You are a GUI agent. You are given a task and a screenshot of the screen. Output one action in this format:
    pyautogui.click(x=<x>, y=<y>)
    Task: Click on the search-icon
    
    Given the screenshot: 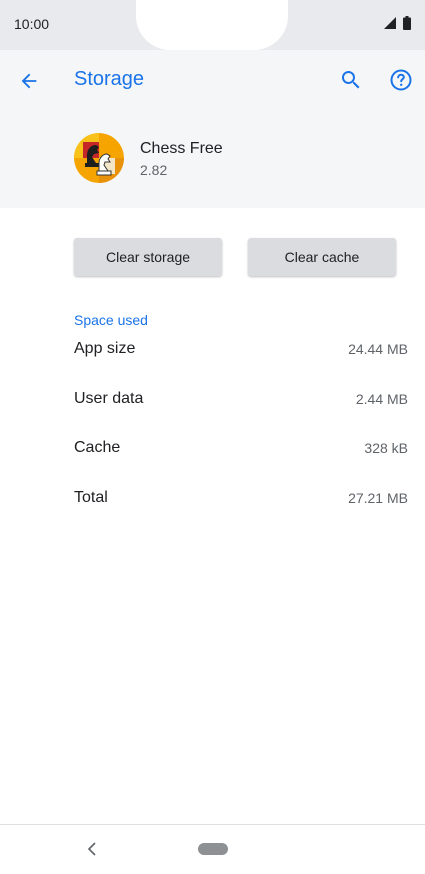 What is the action you would take?
    pyautogui.click(x=351, y=80)
    